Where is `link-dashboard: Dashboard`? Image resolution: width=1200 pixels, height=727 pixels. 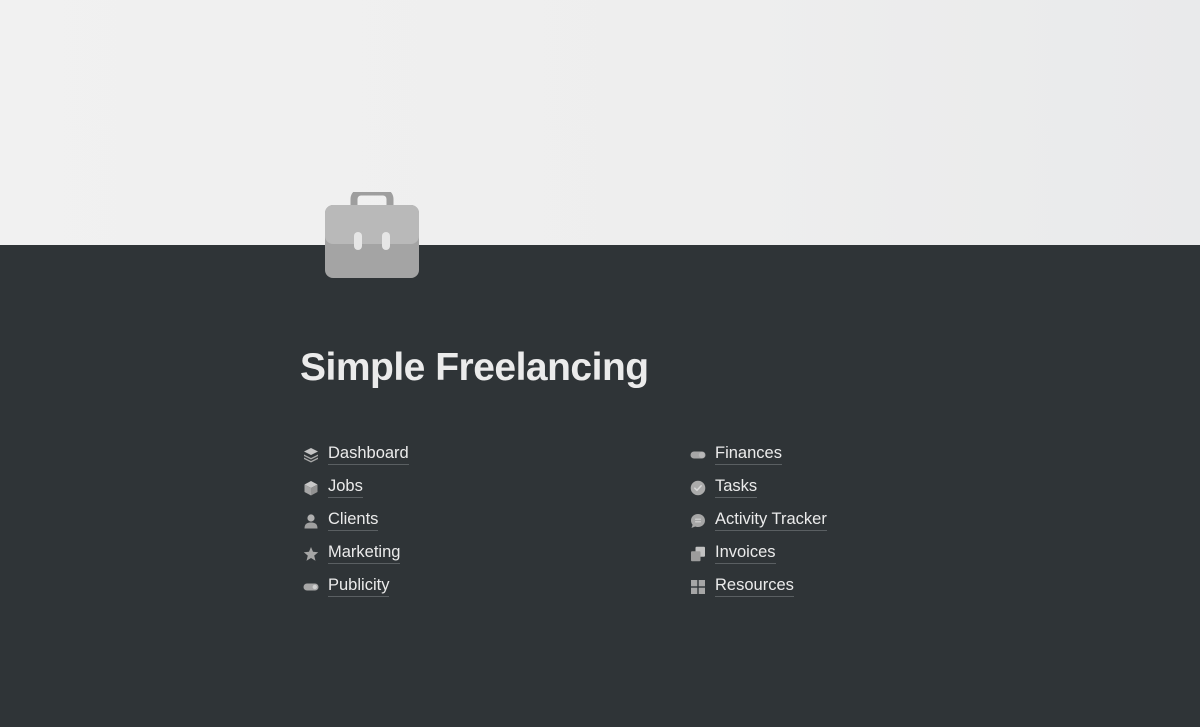
link-dashboard: Dashboard is located at coordinates (355, 454).